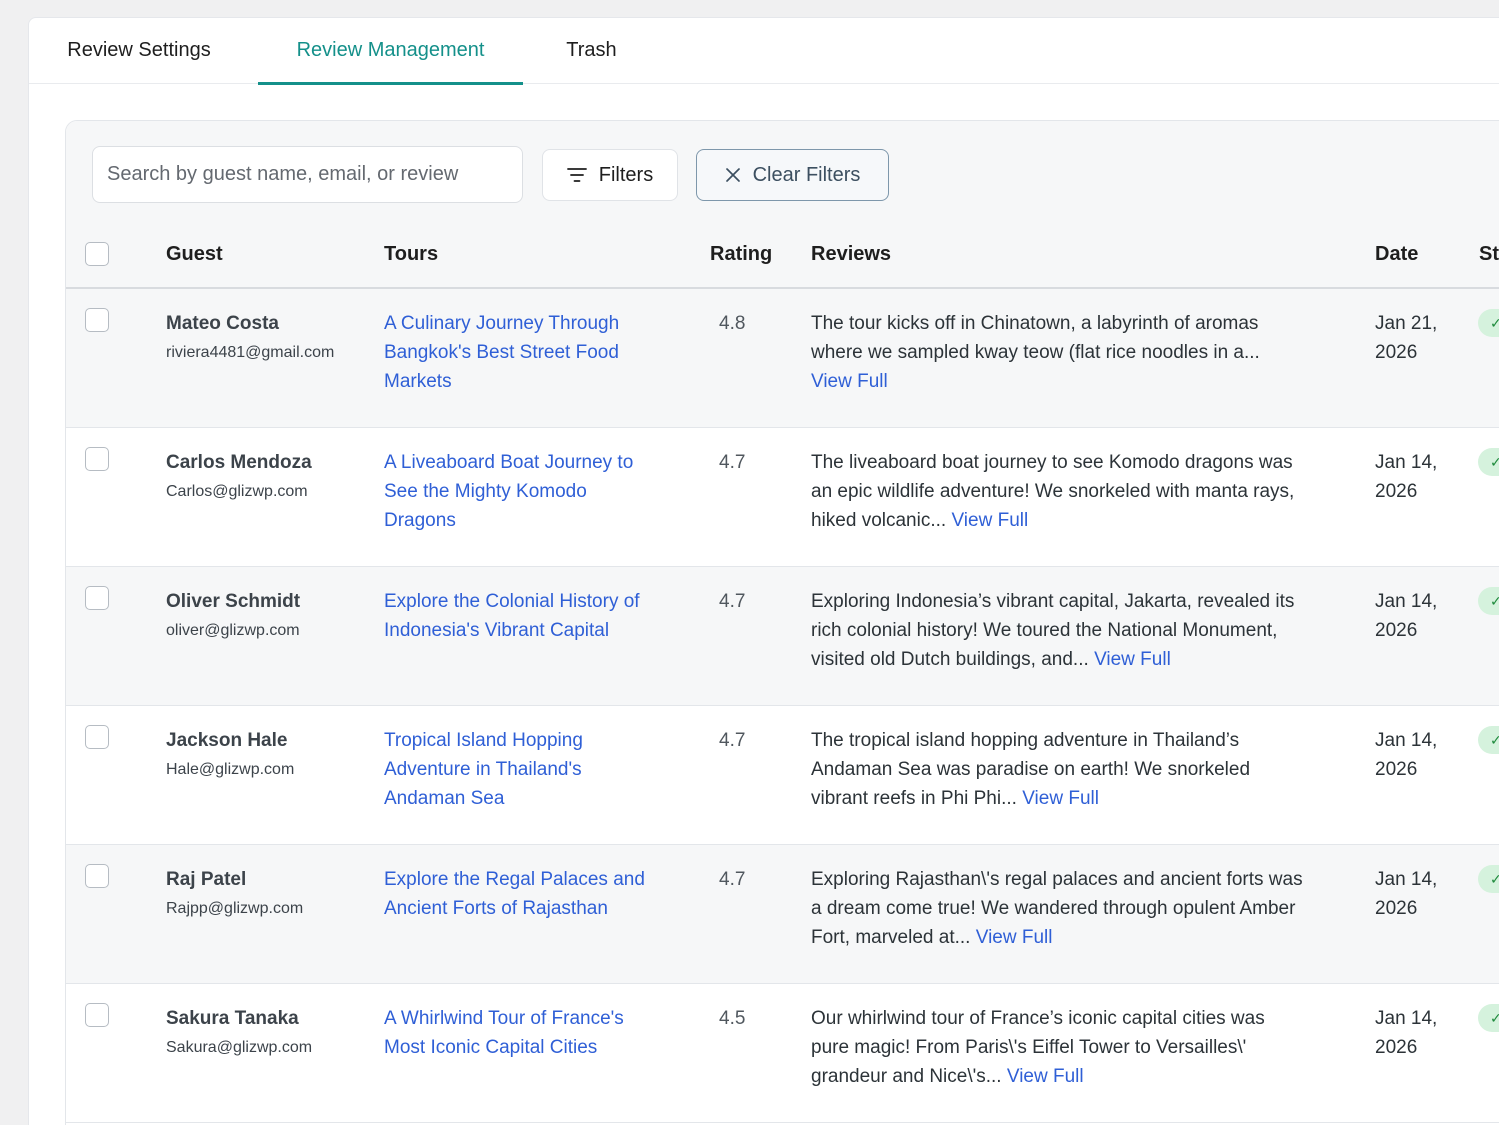 The height and width of the screenshot is (1125, 1499). What do you see at coordinates (1406, 323) in the screenshot?
I see `date-line-1: Jan 21,` at bounding box center [1406, 323].